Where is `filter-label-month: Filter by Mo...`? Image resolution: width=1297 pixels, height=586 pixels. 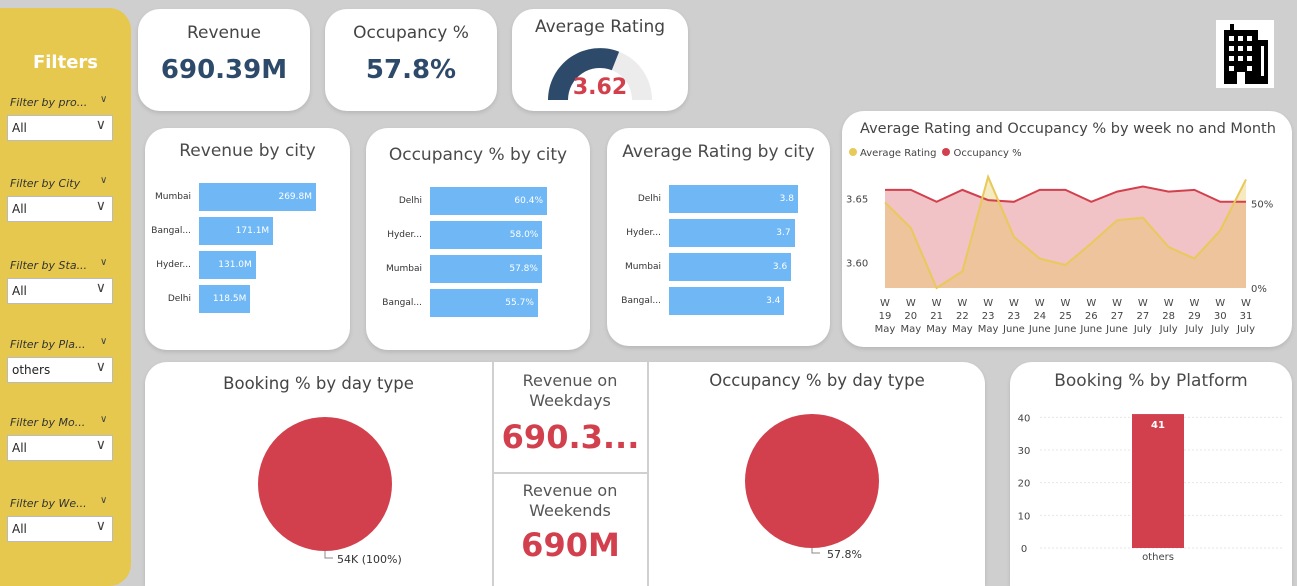 filter-label-month: Filter by Mo... is located at coordinates (48, 422).